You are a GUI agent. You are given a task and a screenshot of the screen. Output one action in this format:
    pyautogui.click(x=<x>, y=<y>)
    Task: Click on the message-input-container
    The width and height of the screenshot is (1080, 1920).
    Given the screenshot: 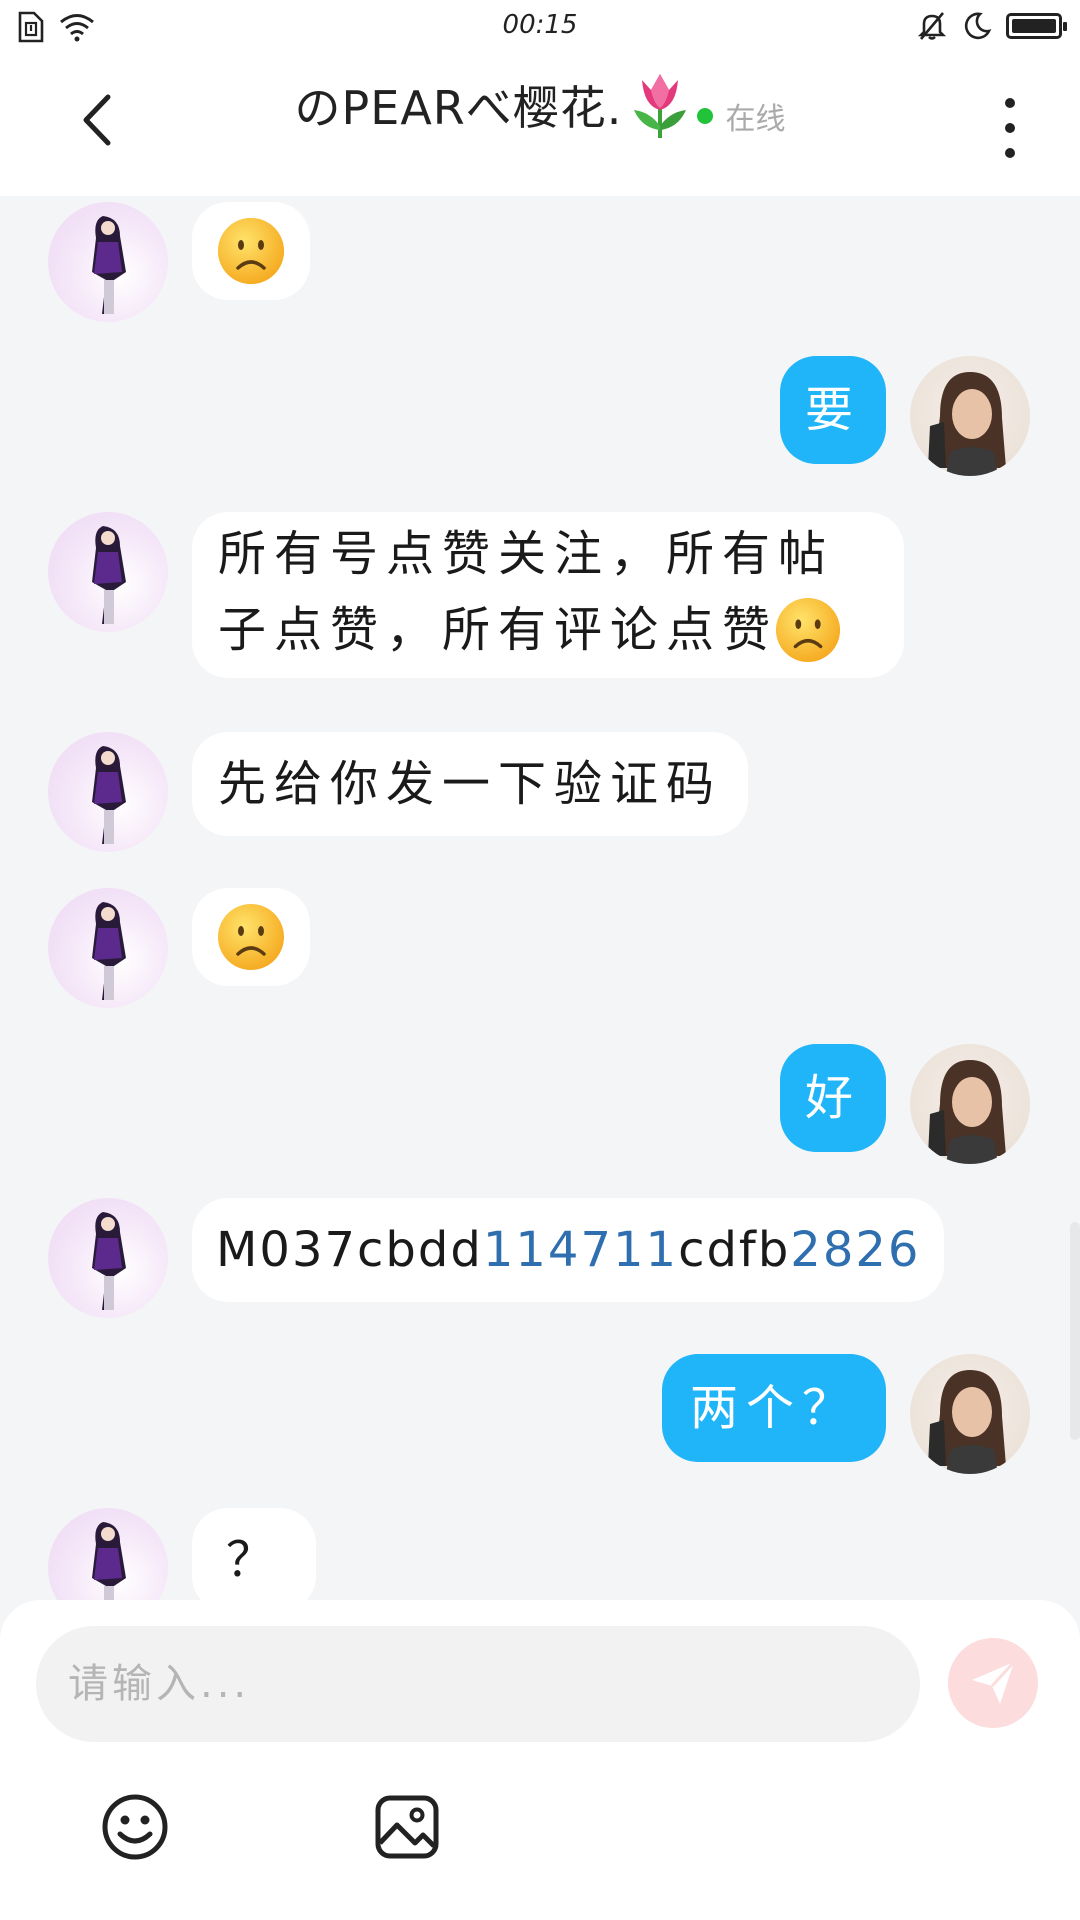 What is the action you would take?
    pyautogui.click(x=478, y=1684)
    